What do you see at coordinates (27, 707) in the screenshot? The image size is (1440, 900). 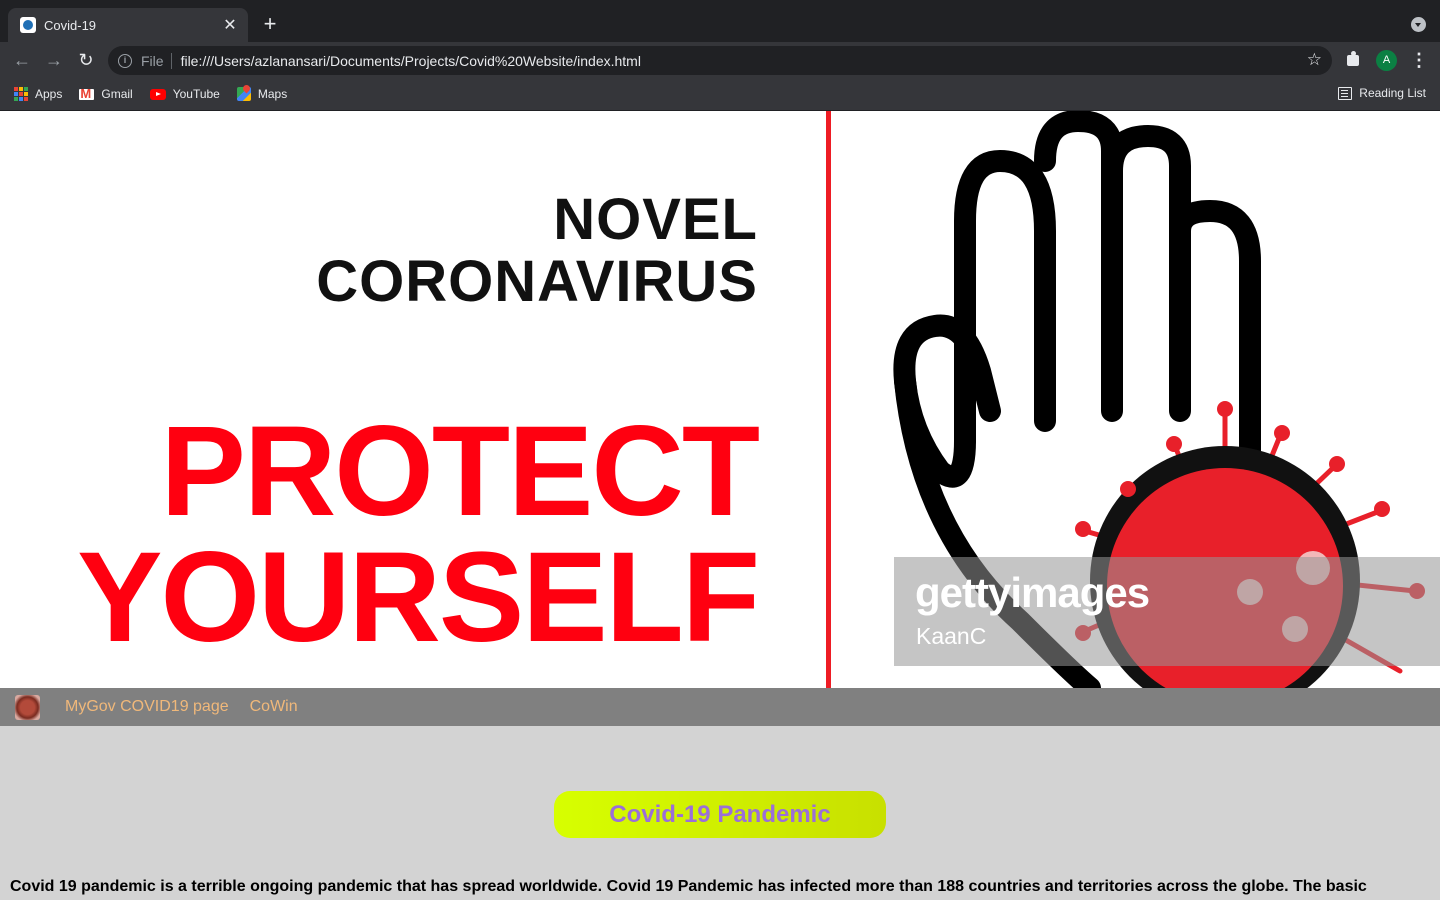 I see `virus-logo-icon` at bounding box center [27, 707].